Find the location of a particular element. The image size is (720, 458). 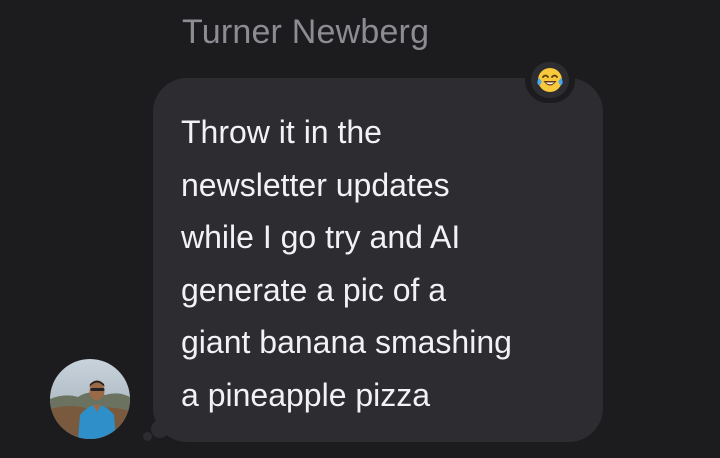

message-line: newsletter updates is located at coordinates (315, 184).